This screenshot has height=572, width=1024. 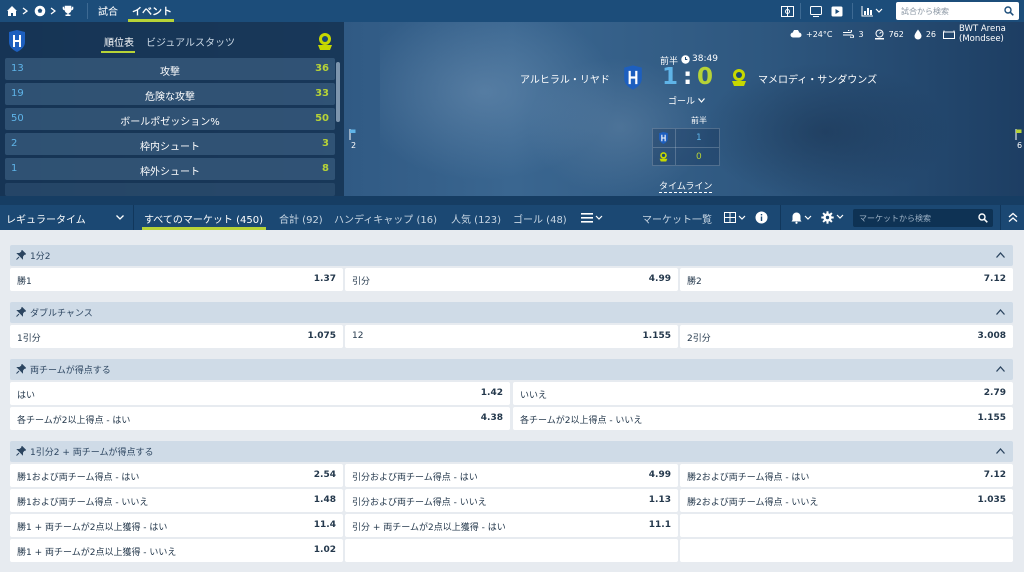 I want to click on search-input, so click(x=948, y=11).